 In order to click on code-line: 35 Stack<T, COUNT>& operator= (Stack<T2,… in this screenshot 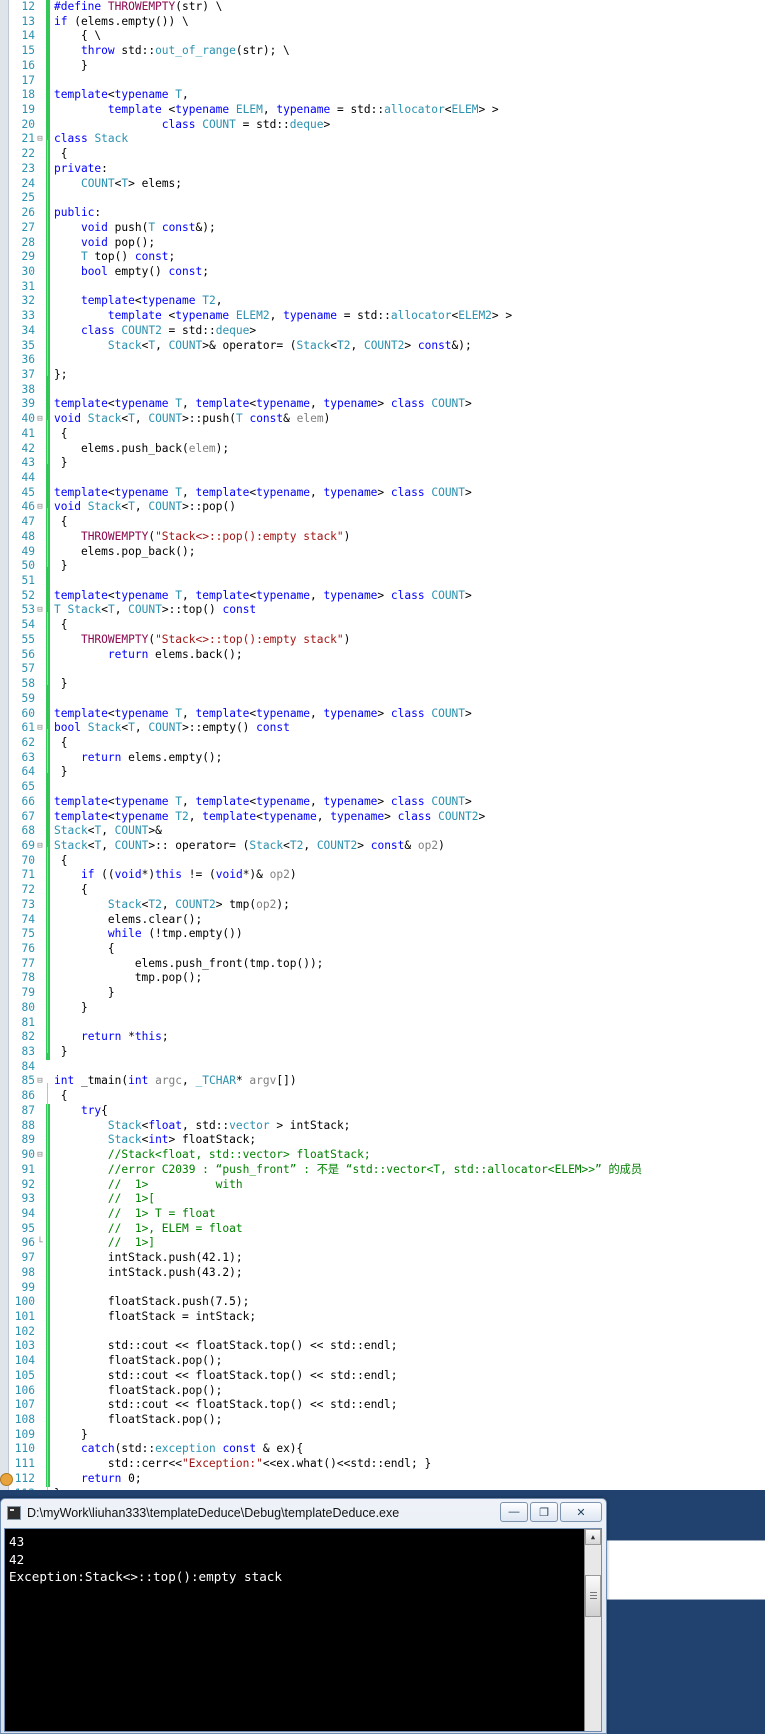, I will do `click(387, 346)`.